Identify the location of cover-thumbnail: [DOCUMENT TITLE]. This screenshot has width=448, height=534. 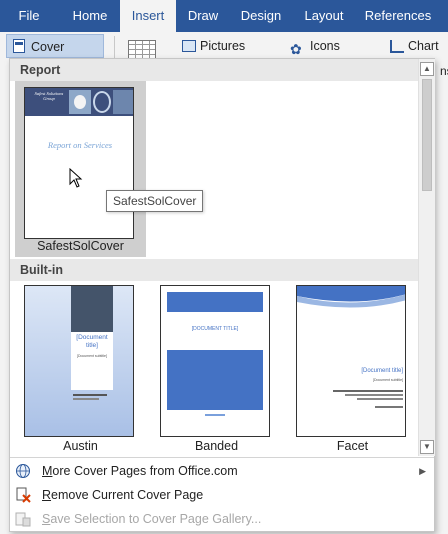
(215, 361).